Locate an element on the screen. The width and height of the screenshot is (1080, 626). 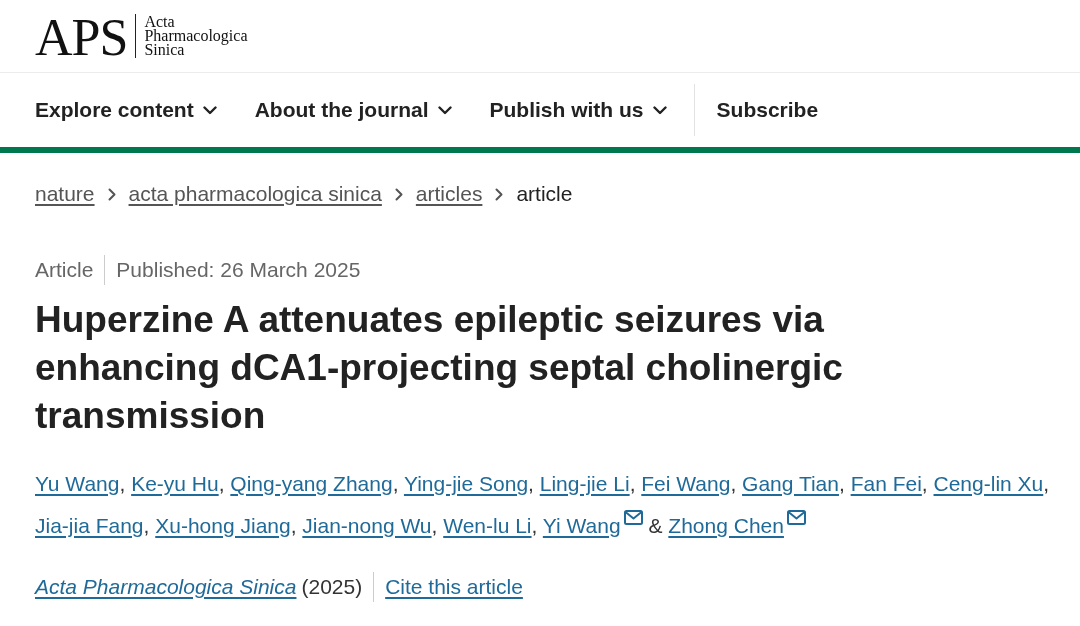
author-list: Yu Wang, Ke-yu Hu, Qing-yang Zhang, Ying-jie Song, Ling-jie Li, Fei Wang, Gang Tian, Fan Fei, Ceng-lin Xu, Jia-jia Fang, Xu-hong Jiang, Jian-nong Wu, Wen-lu Li, Yi Wang & Zhong Chen is located at coordinates (552, 505).